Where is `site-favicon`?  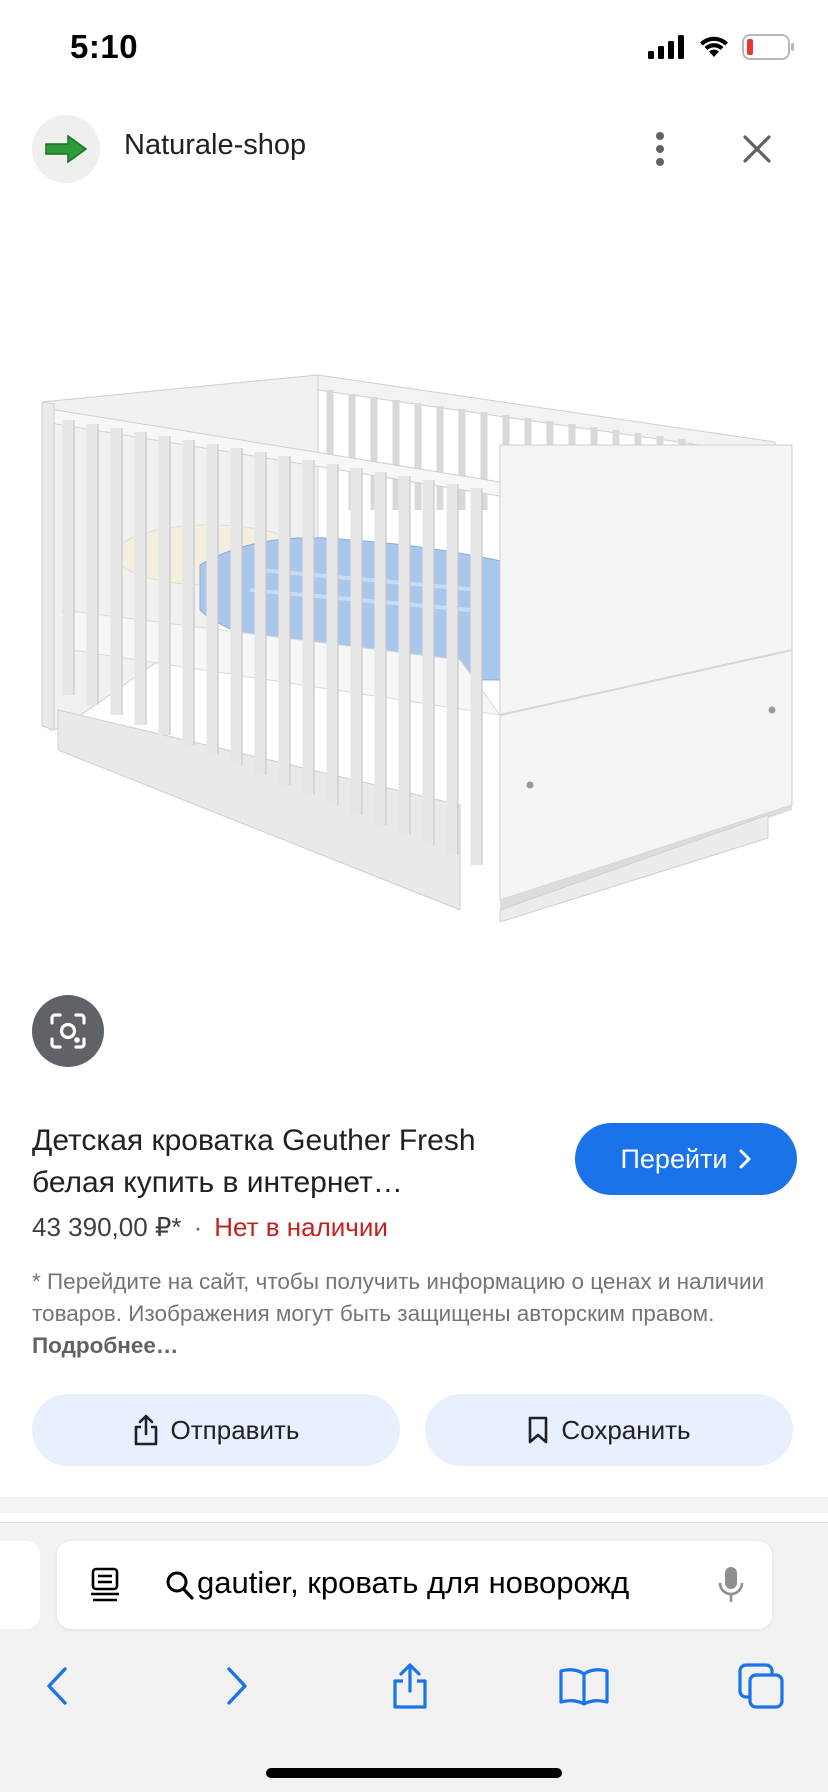
site-favicon is located at coordinates (66, 149).